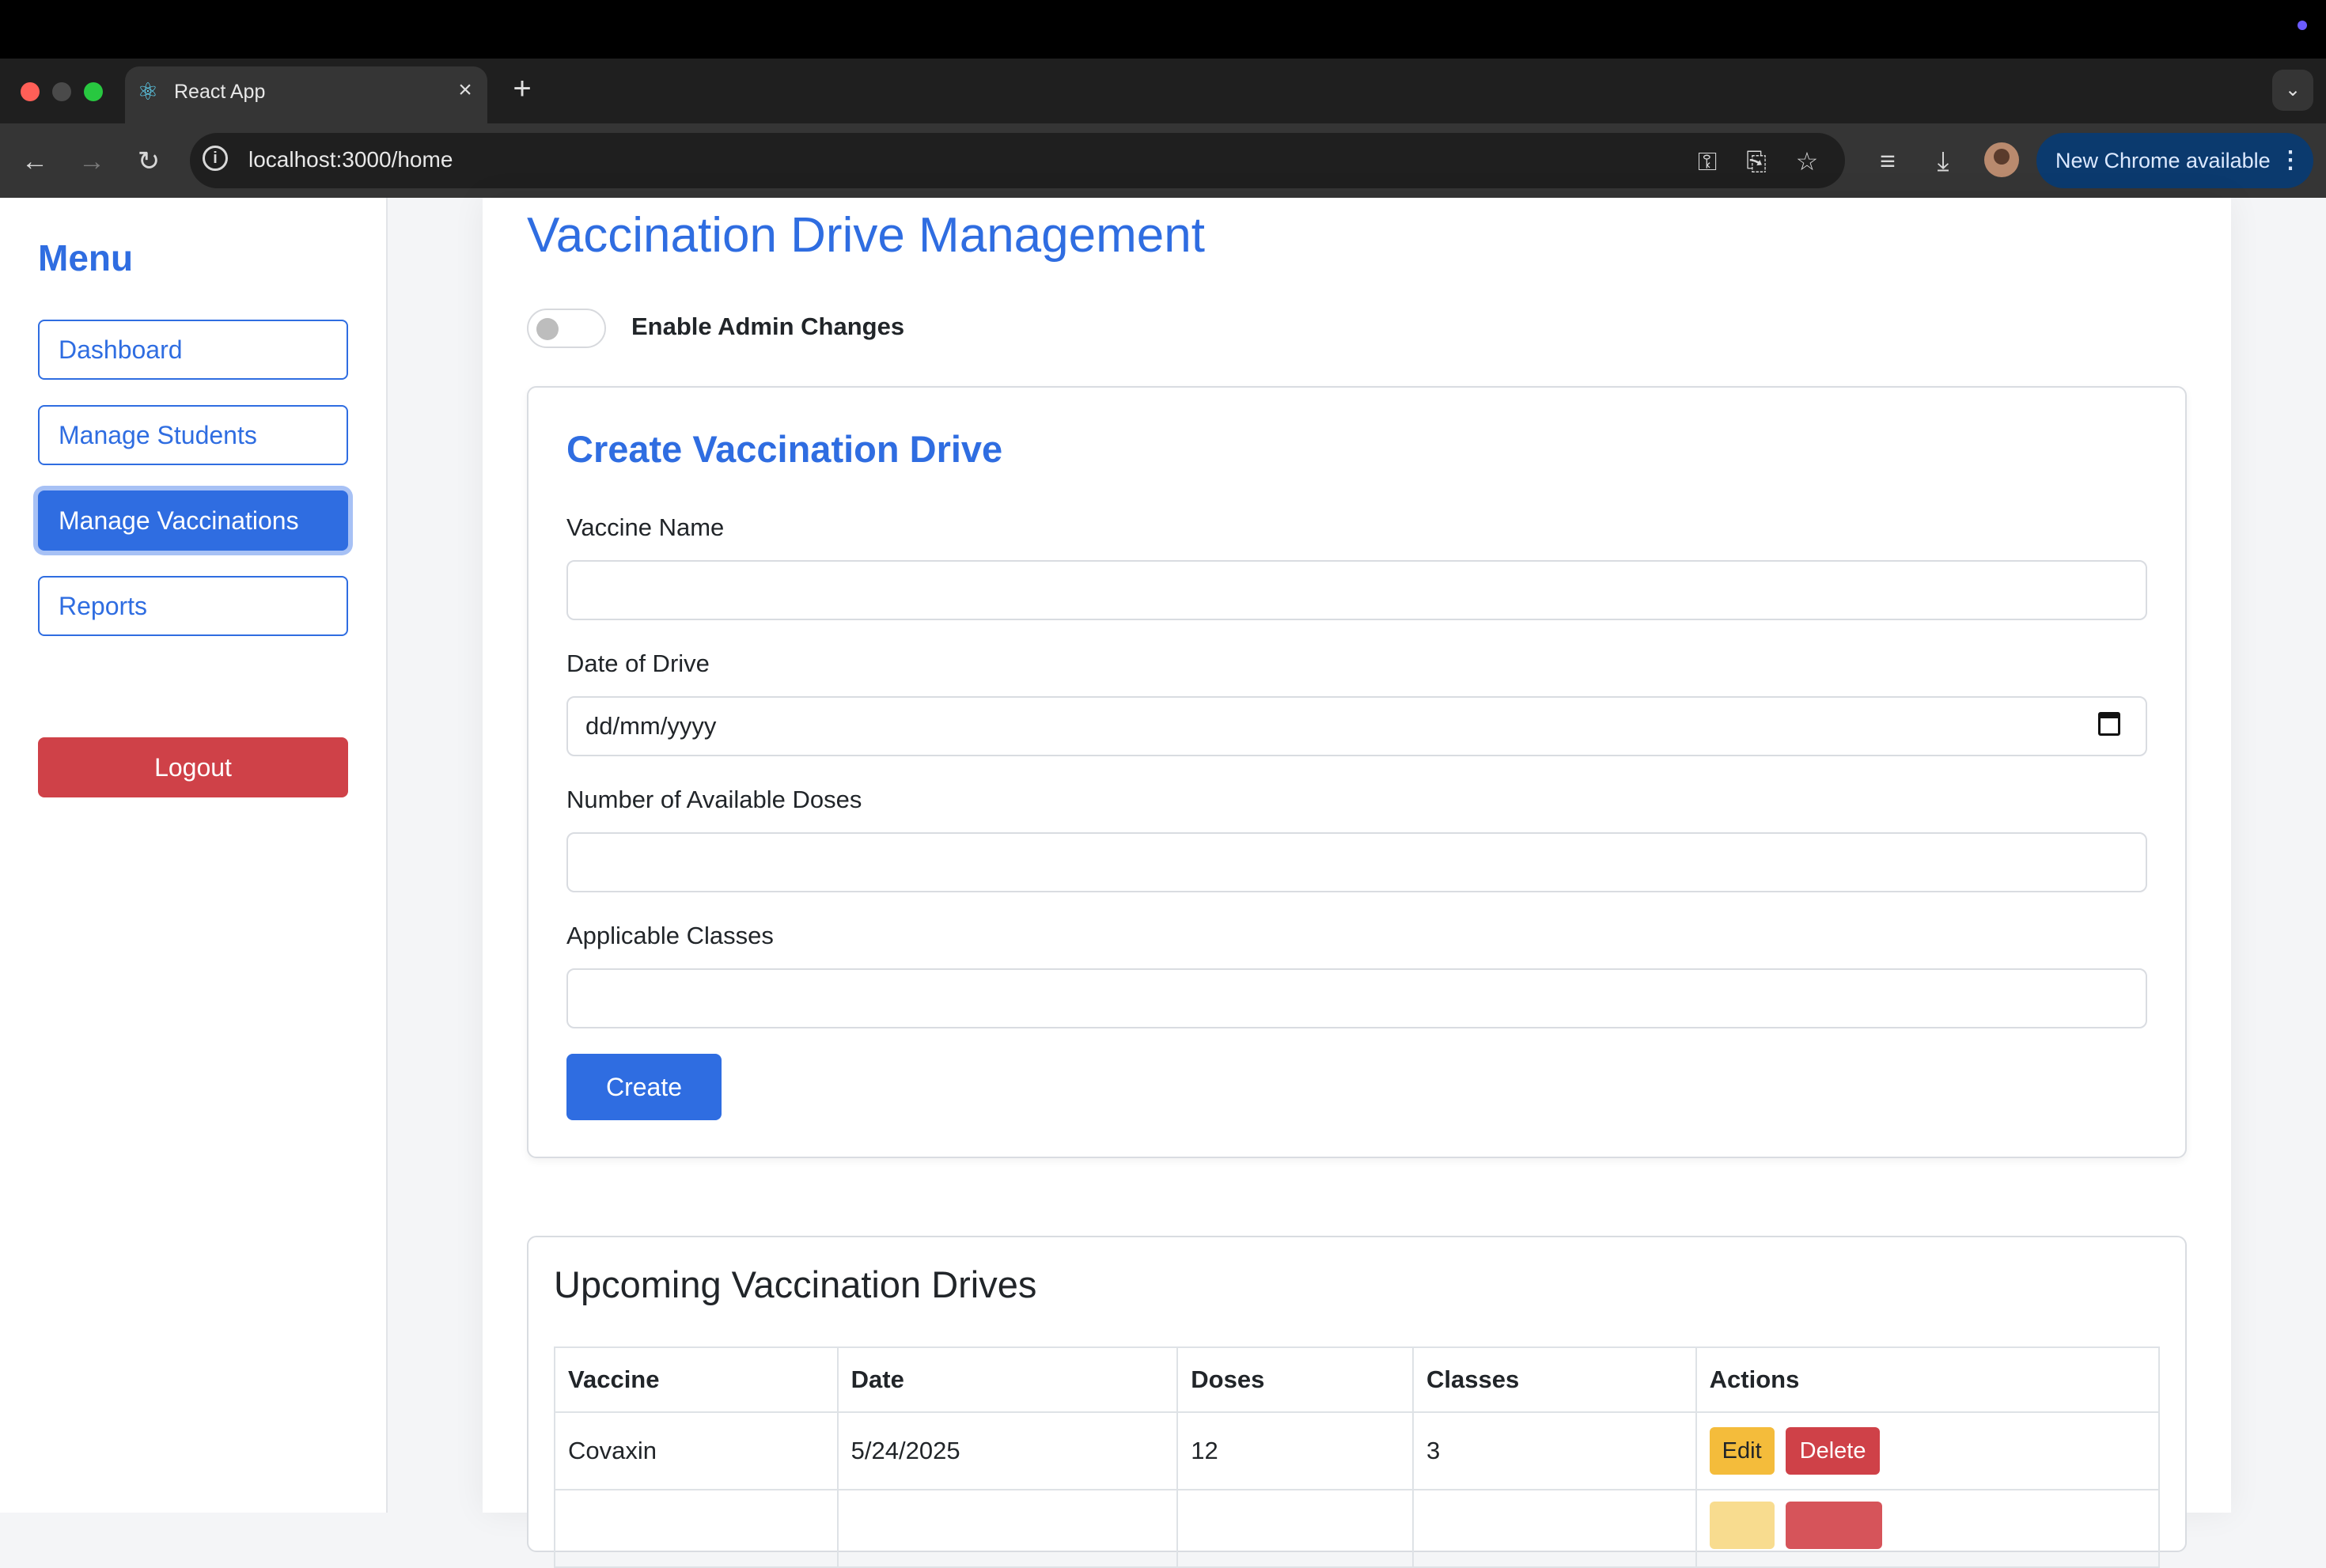 This screenshot has height=1568, width=2326. Describe the element at coordinates (93, 91) in the screenshot. I see `zoom-window-button` at that location.